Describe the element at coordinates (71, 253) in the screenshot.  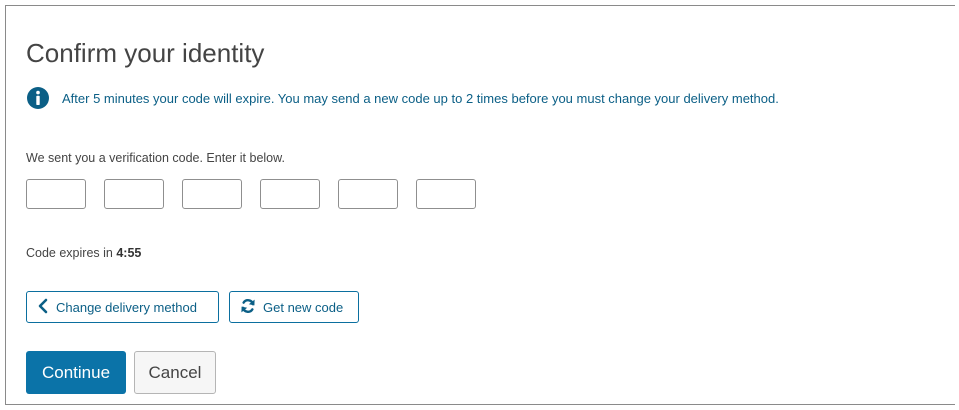
I see `code-expiry-label: Code expires in` at that location.